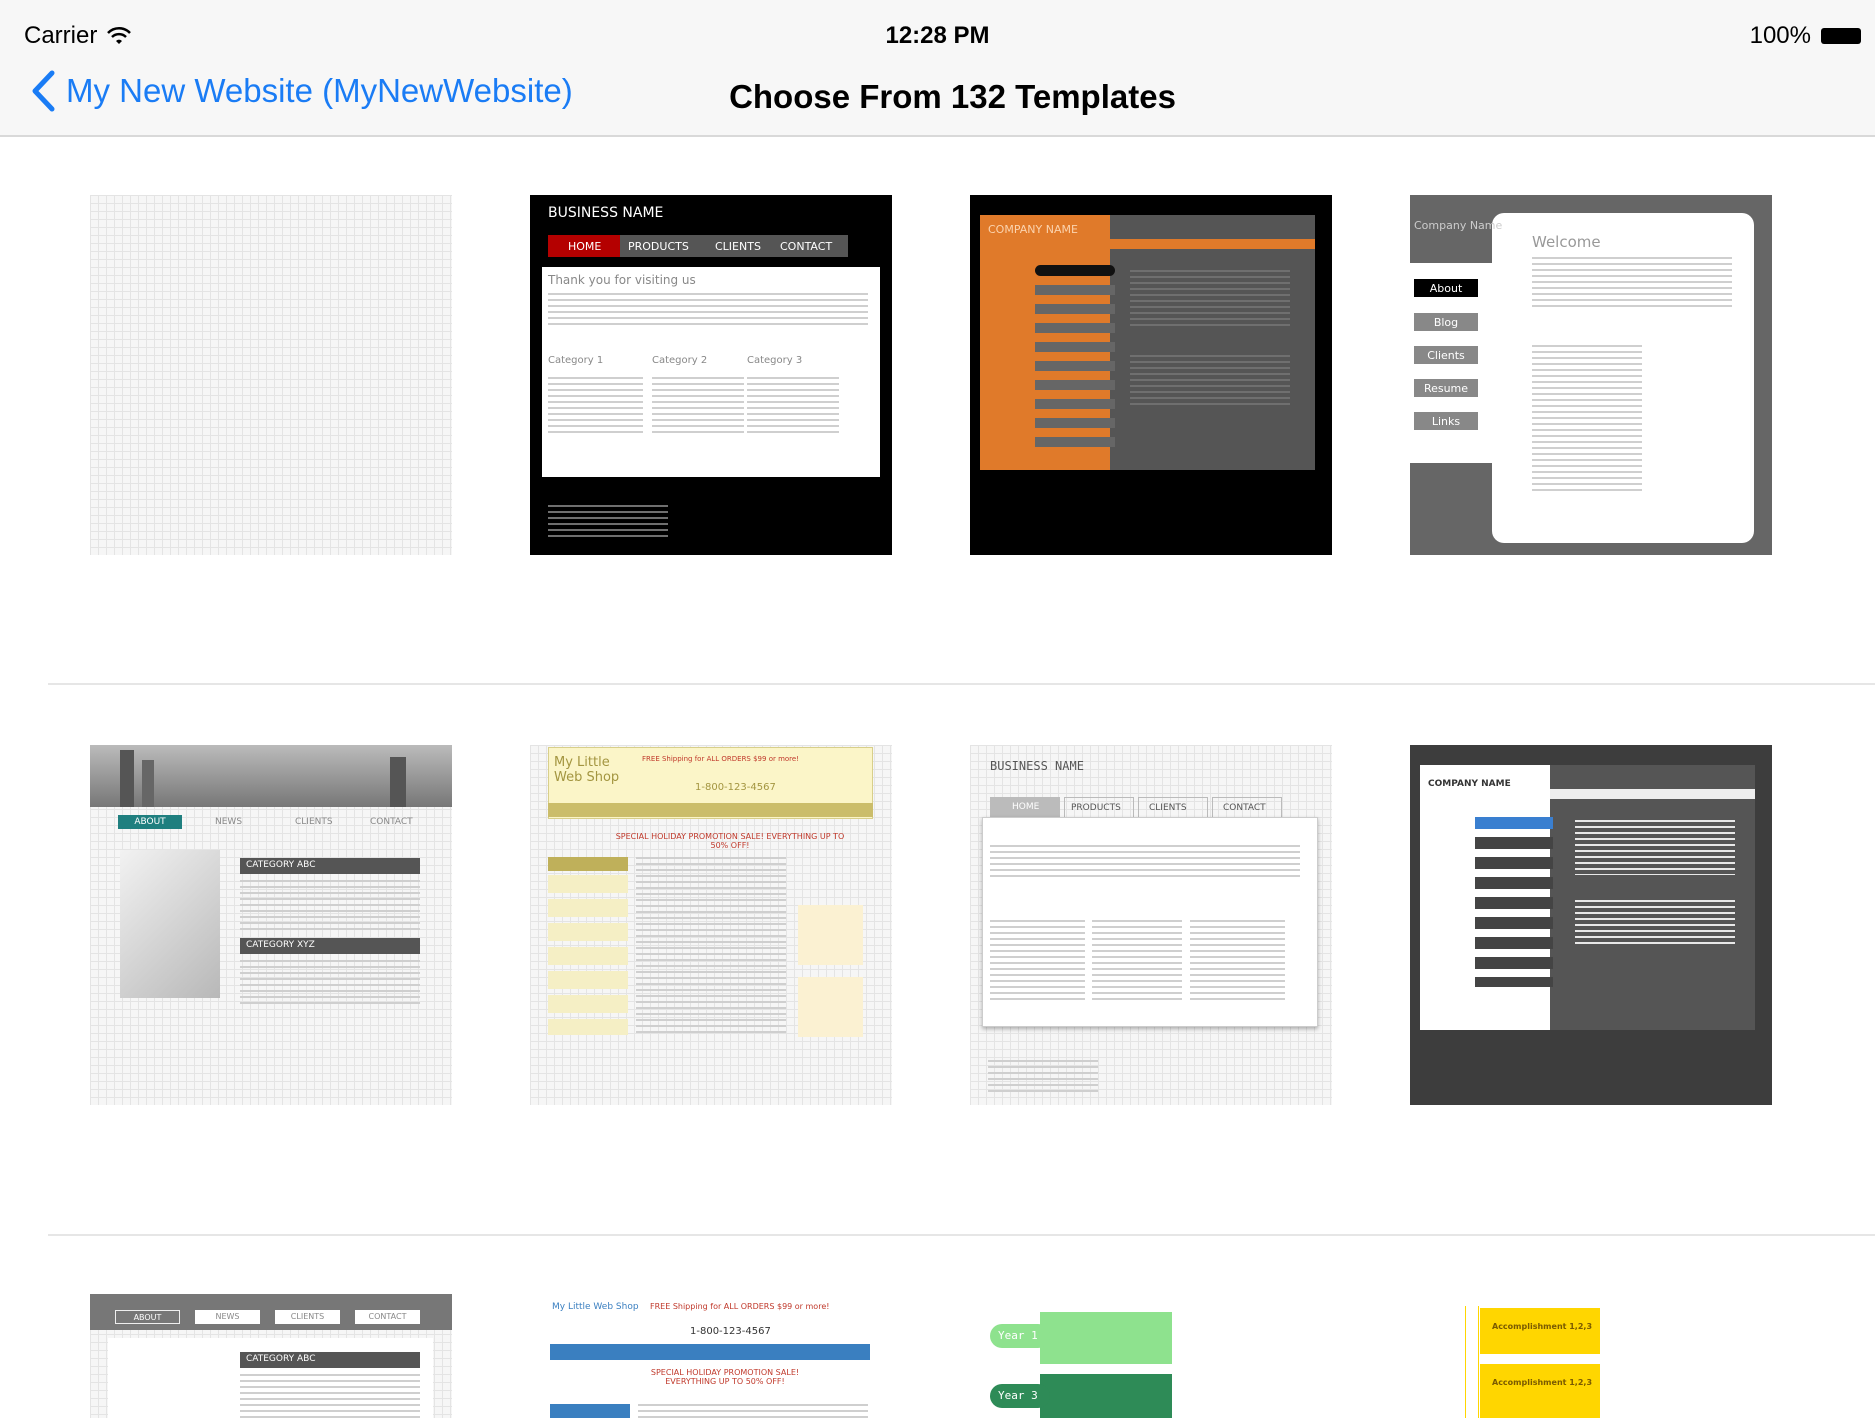 Image resolution: width=1875 pixels, height=1418 pixels. I want to click on template-thumbnail-green-timeline: Year 1 Year 3, so click(1151, 1356).